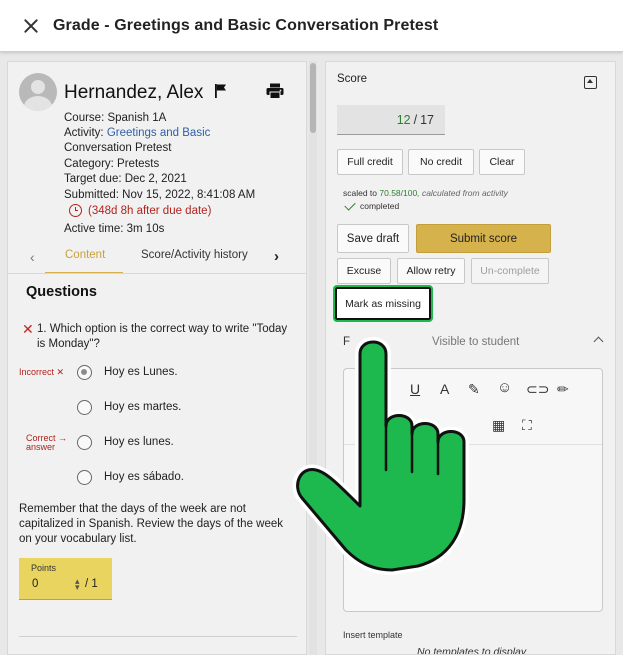 The height and width of the screenshot is (655, 623). Describe the element at coordinates (194, 255) in the screenshot. I see `tab-score-history: Score/Activity history` at that location.